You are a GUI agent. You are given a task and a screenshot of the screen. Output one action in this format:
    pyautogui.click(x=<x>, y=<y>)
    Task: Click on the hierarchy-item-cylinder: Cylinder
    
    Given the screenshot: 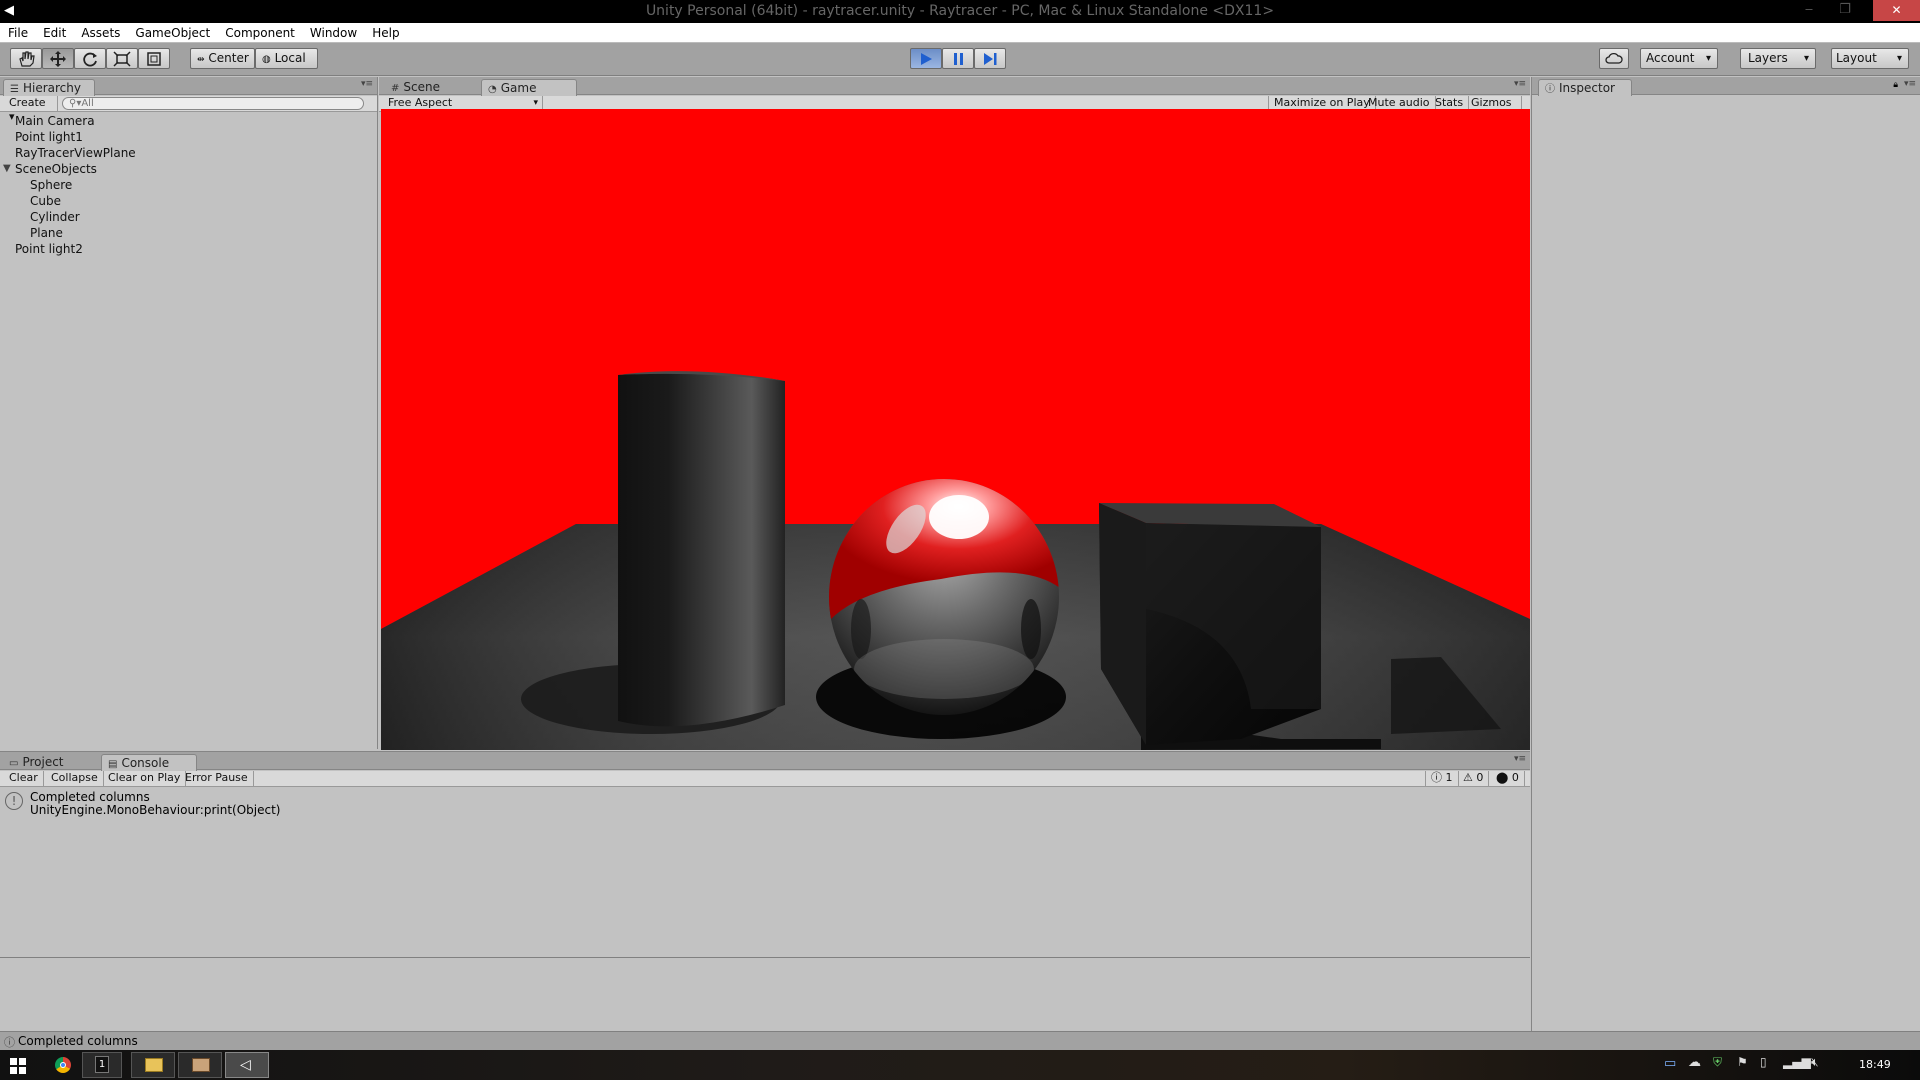 What is the action you would take?
    pyautogui.click(x=55, y=217)
    